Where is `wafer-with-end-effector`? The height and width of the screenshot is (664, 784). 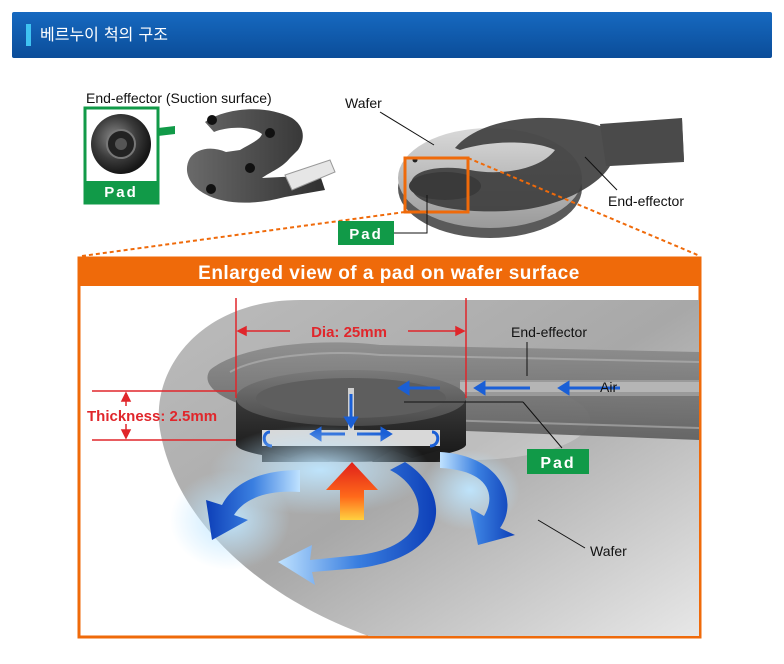
wafer-with-end-effector is located at coordinates (541, 177).